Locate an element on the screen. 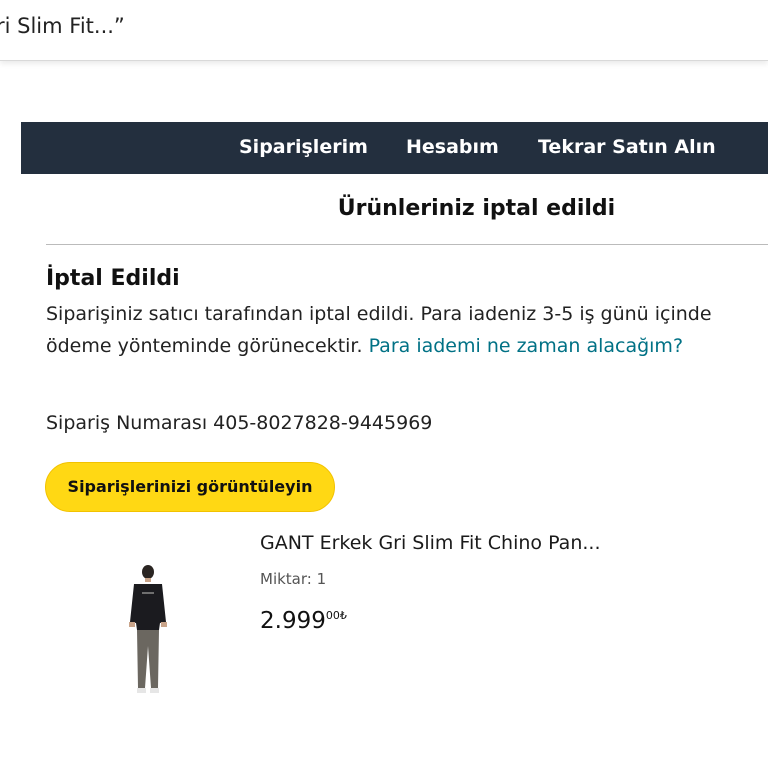 The width and height of the screenshot is (768, 768). left-shoe is located at coordinates (141, 690).